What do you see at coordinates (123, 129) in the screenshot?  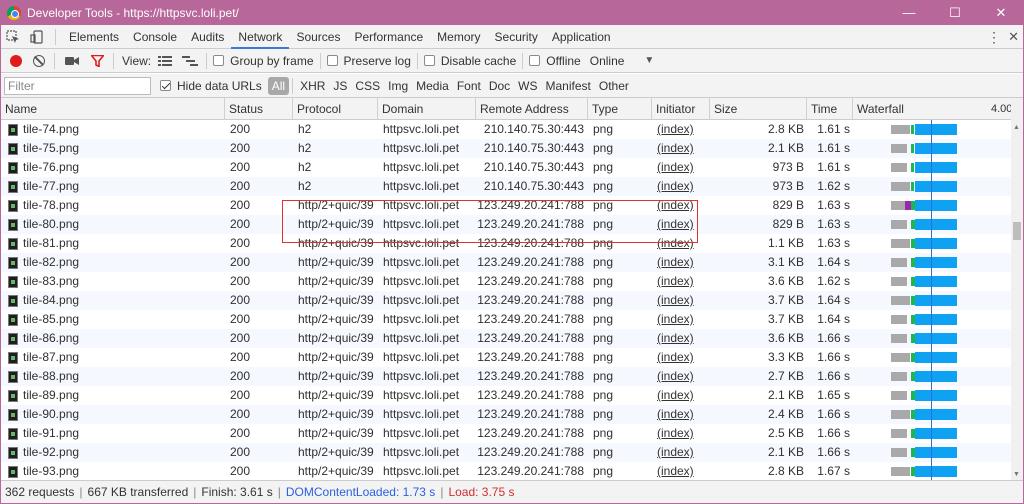 I see `request-name: tile-74.png` at bounding box center [123, 129].